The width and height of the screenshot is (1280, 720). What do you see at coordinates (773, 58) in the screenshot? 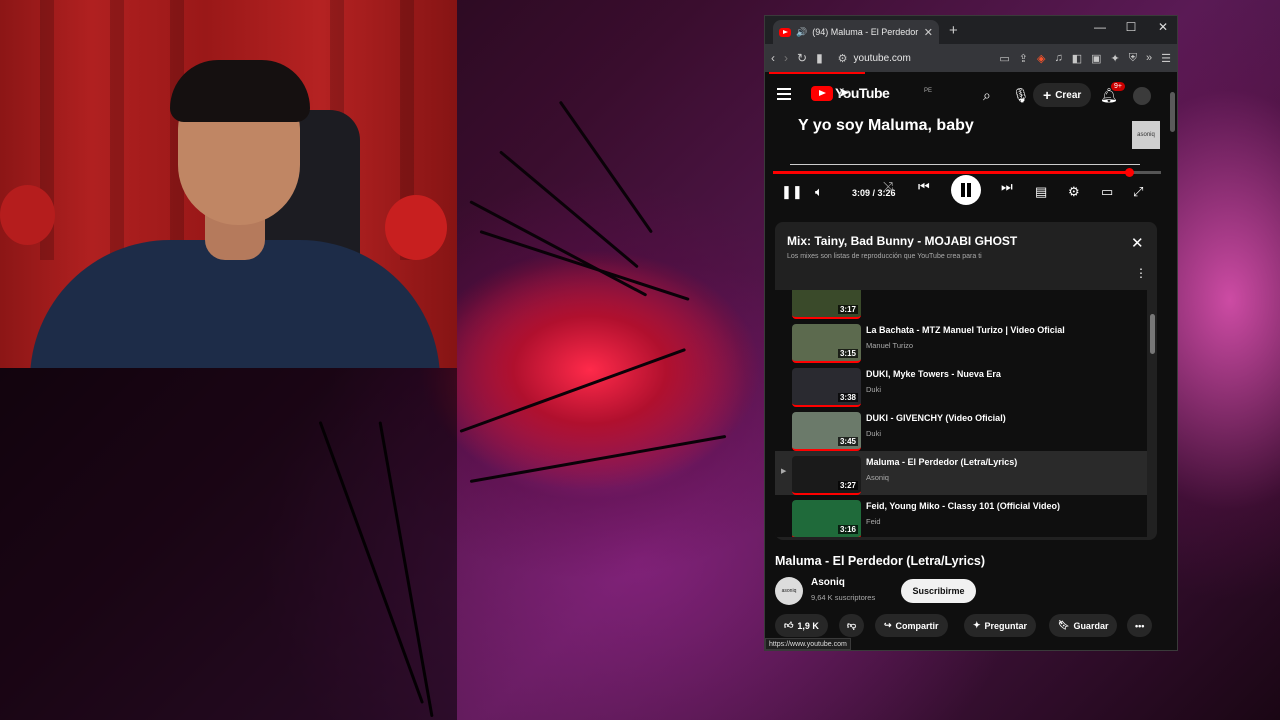
I see `back-icon: ‹` at bounding box center [773, 58].